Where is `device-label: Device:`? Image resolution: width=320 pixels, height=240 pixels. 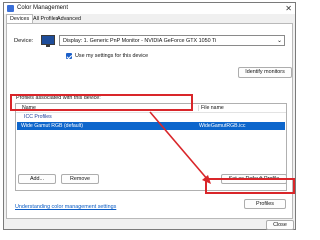
device-label: Device: is located at coordinates (24, 41).